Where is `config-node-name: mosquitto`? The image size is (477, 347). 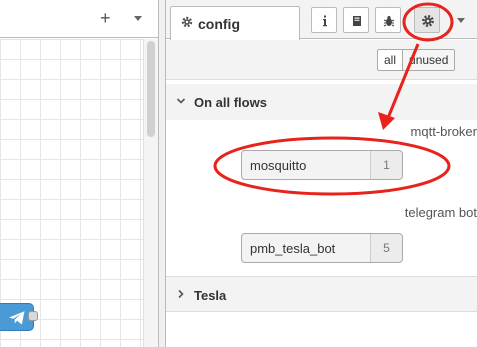
config-node-name: mosquitto is located at coordinates (278, 165).